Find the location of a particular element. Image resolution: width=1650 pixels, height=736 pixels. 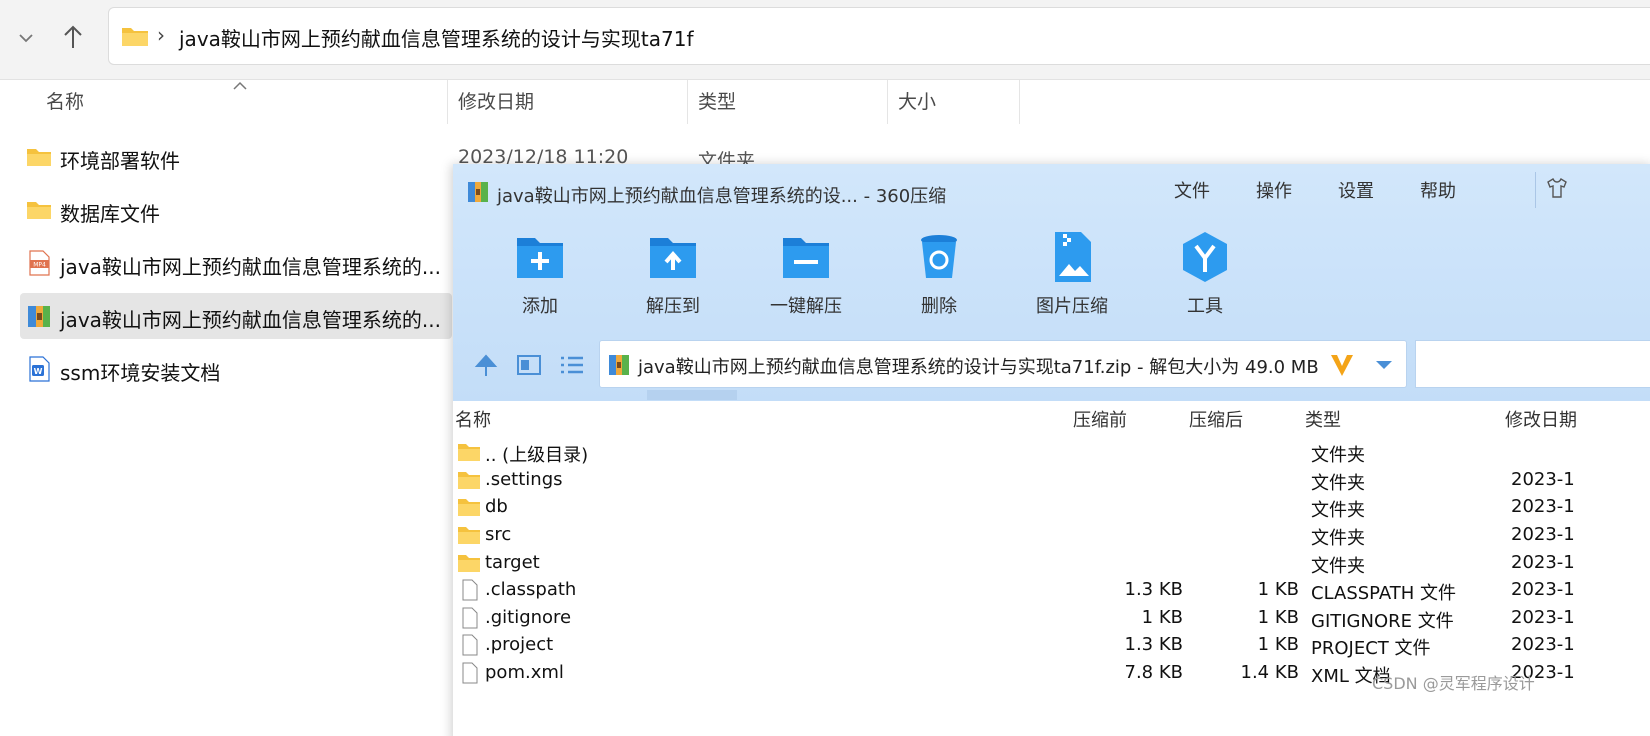

address-bar: › java鞍山市网上预约献血信息管理系统的设计与实现ta71f is located at coordinates (879, 36).